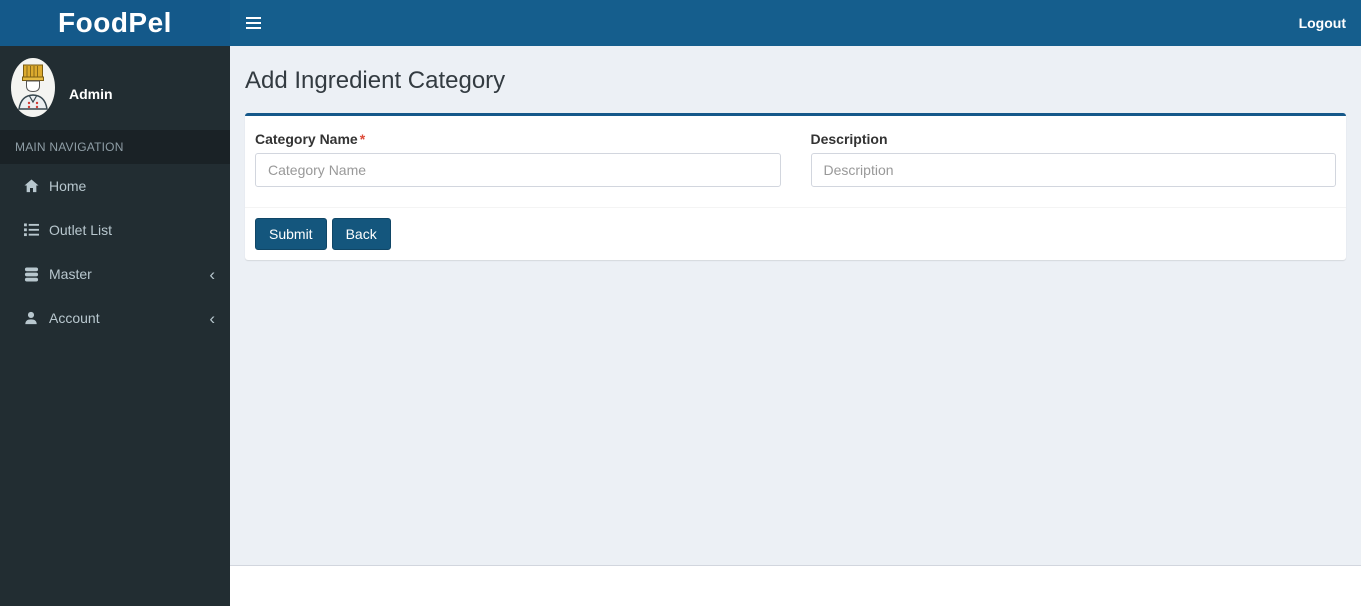  I want to click on category-name-group: Category Name *, so click(518, 159).